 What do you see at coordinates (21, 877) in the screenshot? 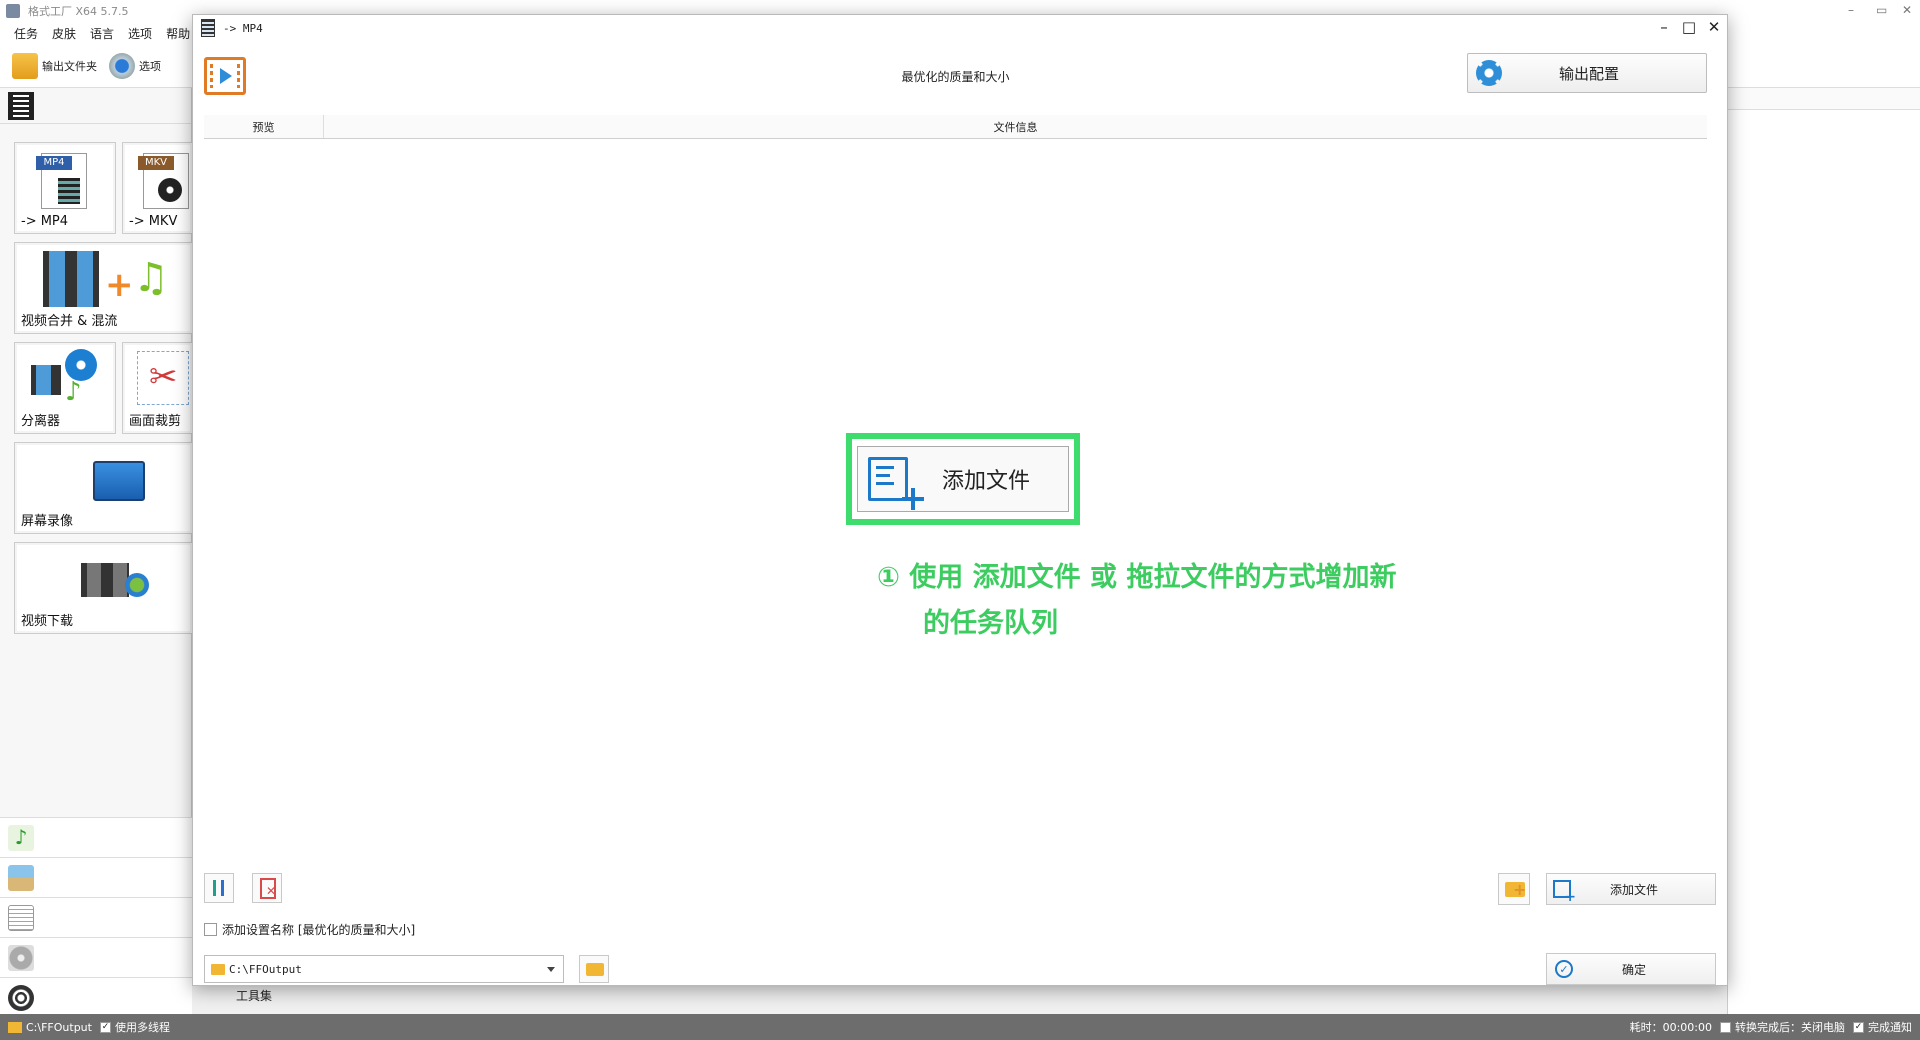
I see `image-category-icon` at bounding box center [21, 877].